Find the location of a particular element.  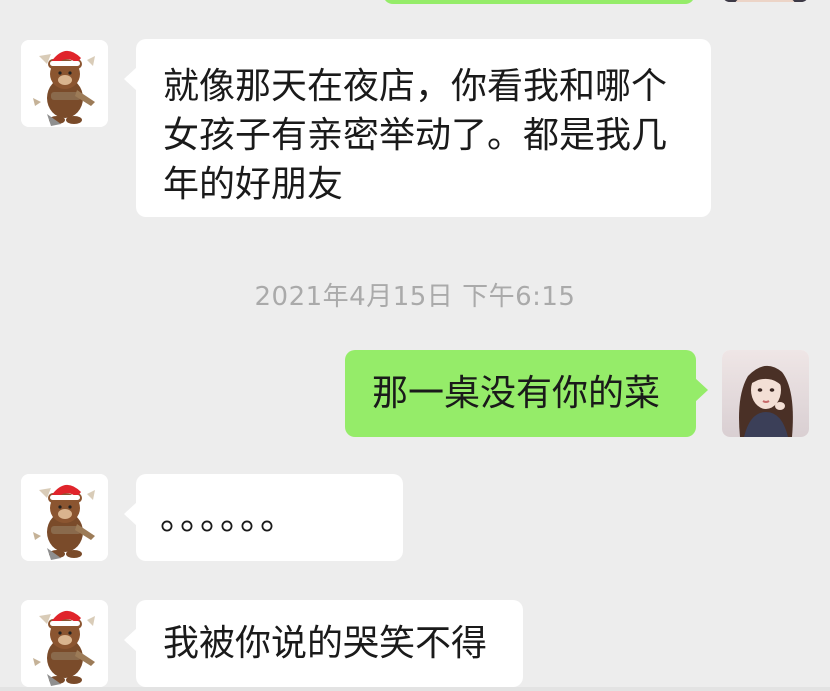

message-text-1: 就像那天在夜店，你看我和哪个女孩子有亲密举动了。都是我几年的好朋友 is located at coordinates (415, 135).